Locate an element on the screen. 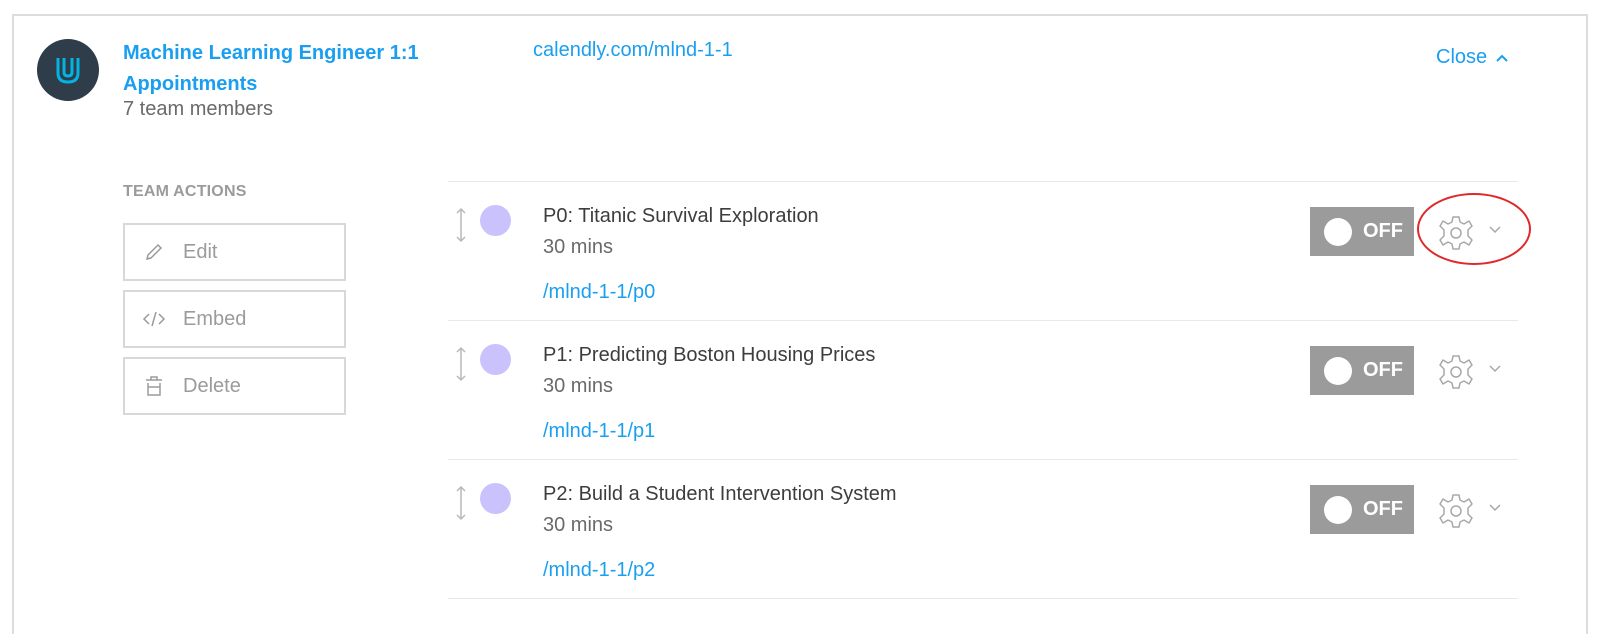  team-logo is located at coordinates (68, 70).